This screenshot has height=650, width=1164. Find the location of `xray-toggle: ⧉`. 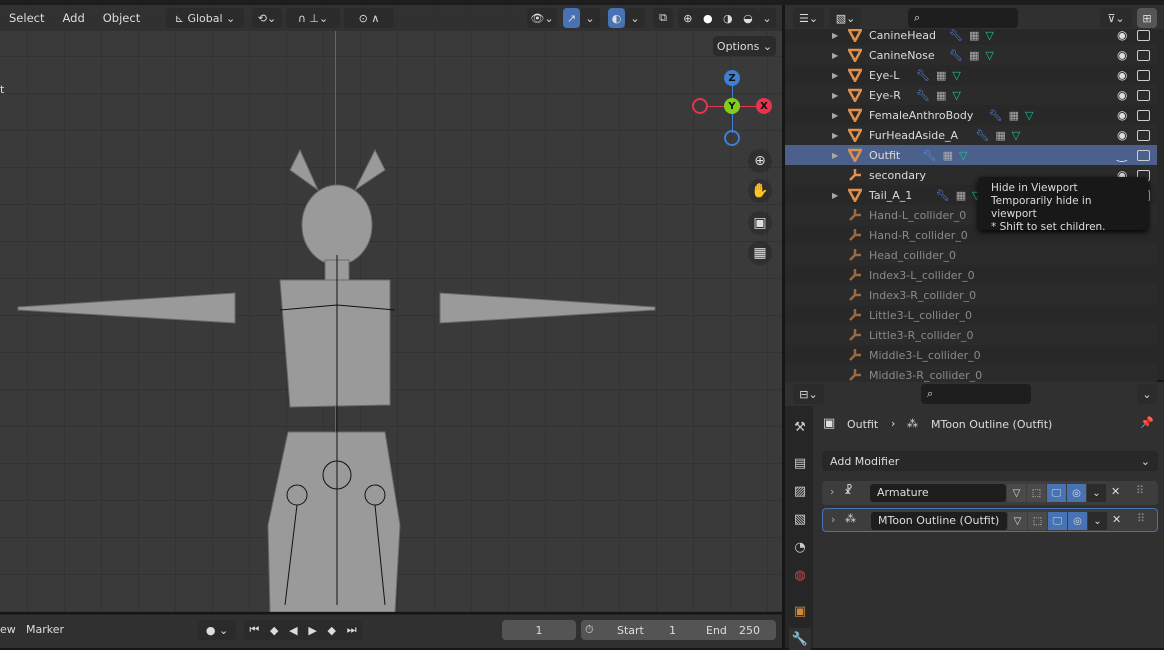

xray-toggle: ⧉ is located at coordinates (663, 18).